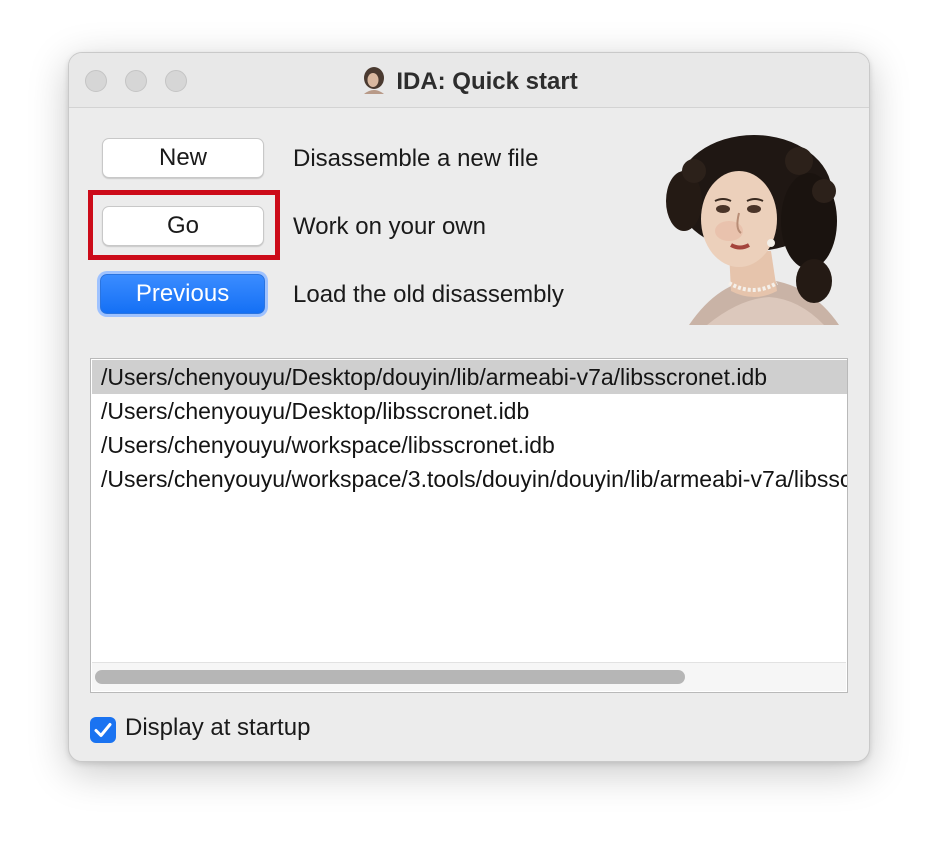 The image size is (936, 844). Describe the element at coordinates (428, 294) in the screenshot. I see `previous-description: Load the old disassembly` at that location.